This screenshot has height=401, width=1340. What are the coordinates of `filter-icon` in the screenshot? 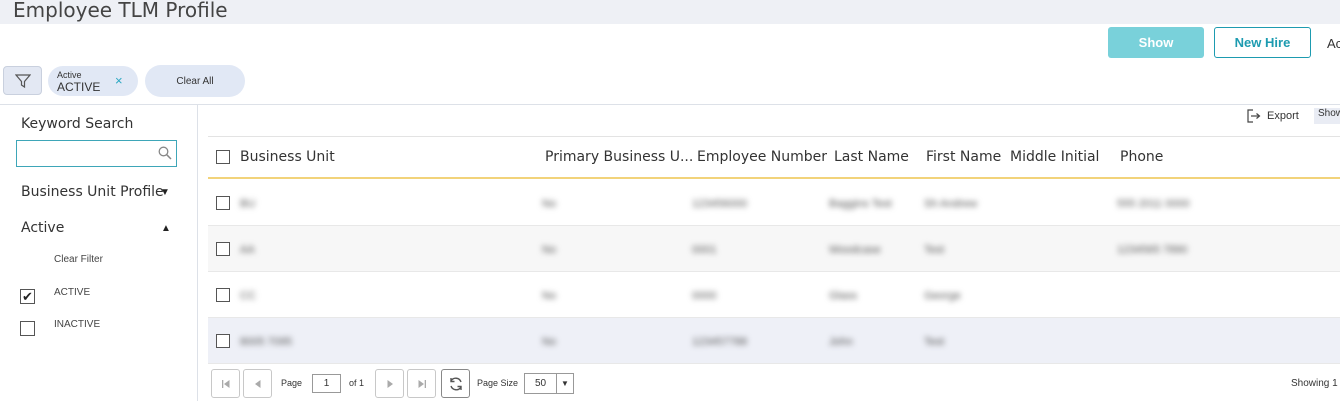 It's located at (22, 80).